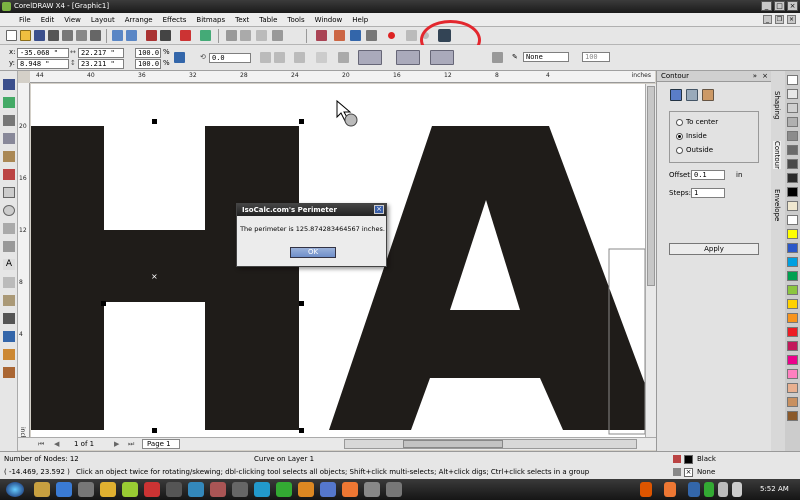  I want to click on dialog-ok-button: OK, so click(313, 252).